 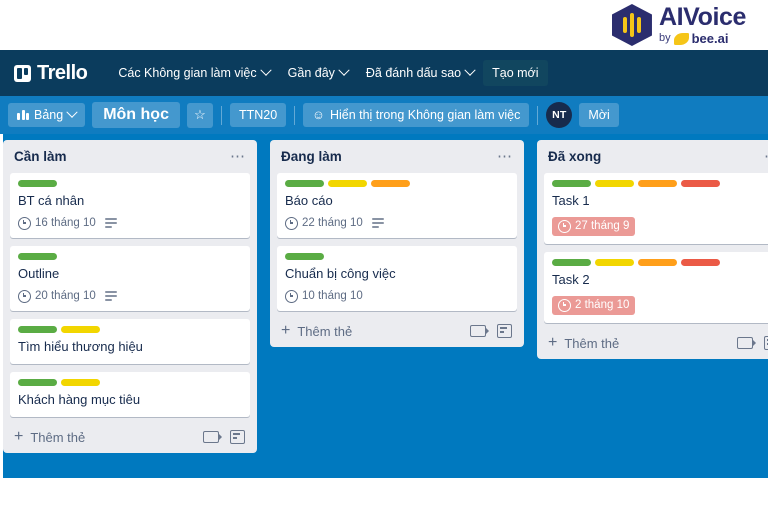 I want to click on create-new-button: Tạo mới, so click(x=515, y=73).